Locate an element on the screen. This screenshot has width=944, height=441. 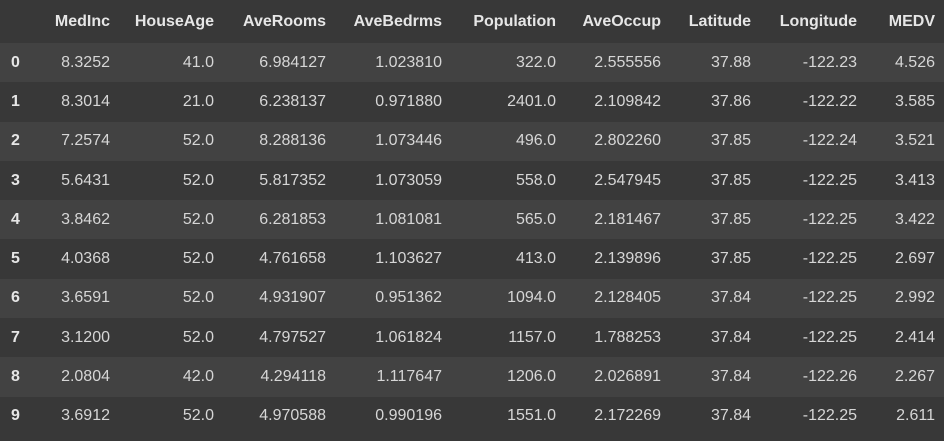
cell-population: 1094.0 is located at coordinates (531, 298).